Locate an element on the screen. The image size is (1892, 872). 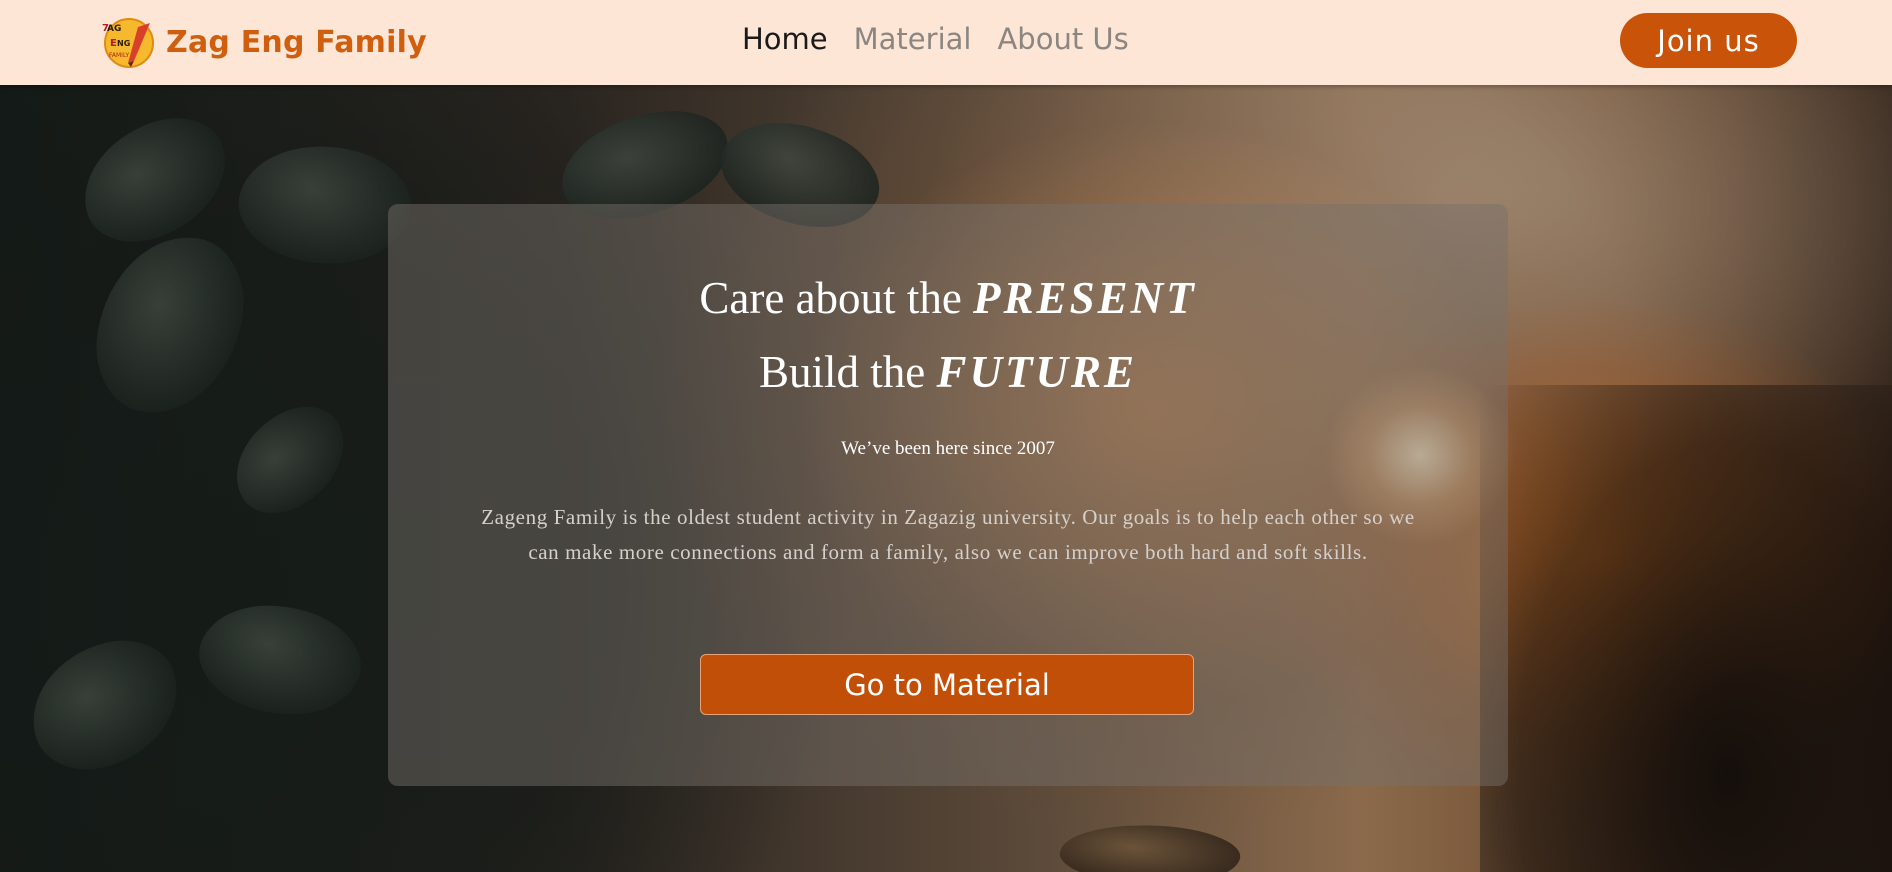
since-text: We’ve been here since 2007 is located at coordinates (948, 448).